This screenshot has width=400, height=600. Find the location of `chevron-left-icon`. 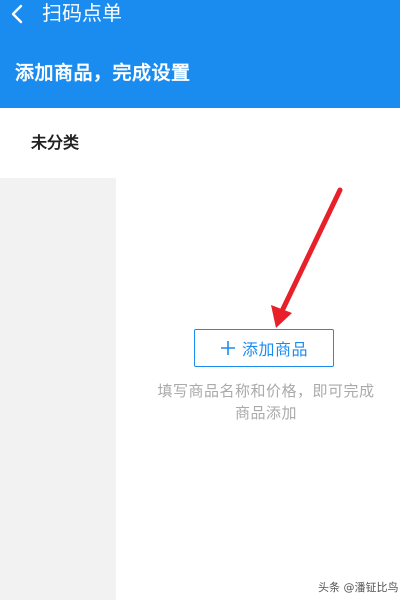

chevron-left-icon is located at coordinates (17, 14).